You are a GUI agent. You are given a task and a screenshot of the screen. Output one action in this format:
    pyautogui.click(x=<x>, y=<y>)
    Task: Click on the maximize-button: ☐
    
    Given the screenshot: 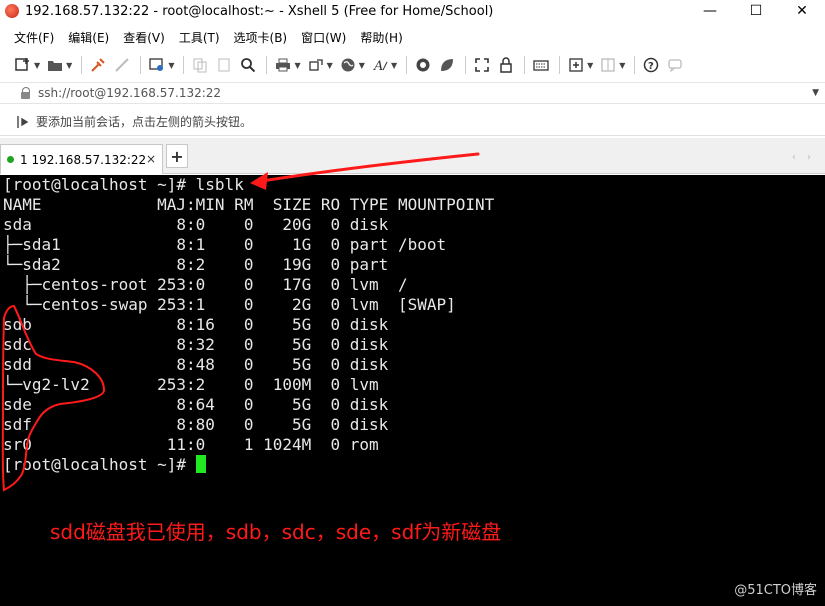 What is the action you would take?
    pyautogui.click(x=756, y=11)
    